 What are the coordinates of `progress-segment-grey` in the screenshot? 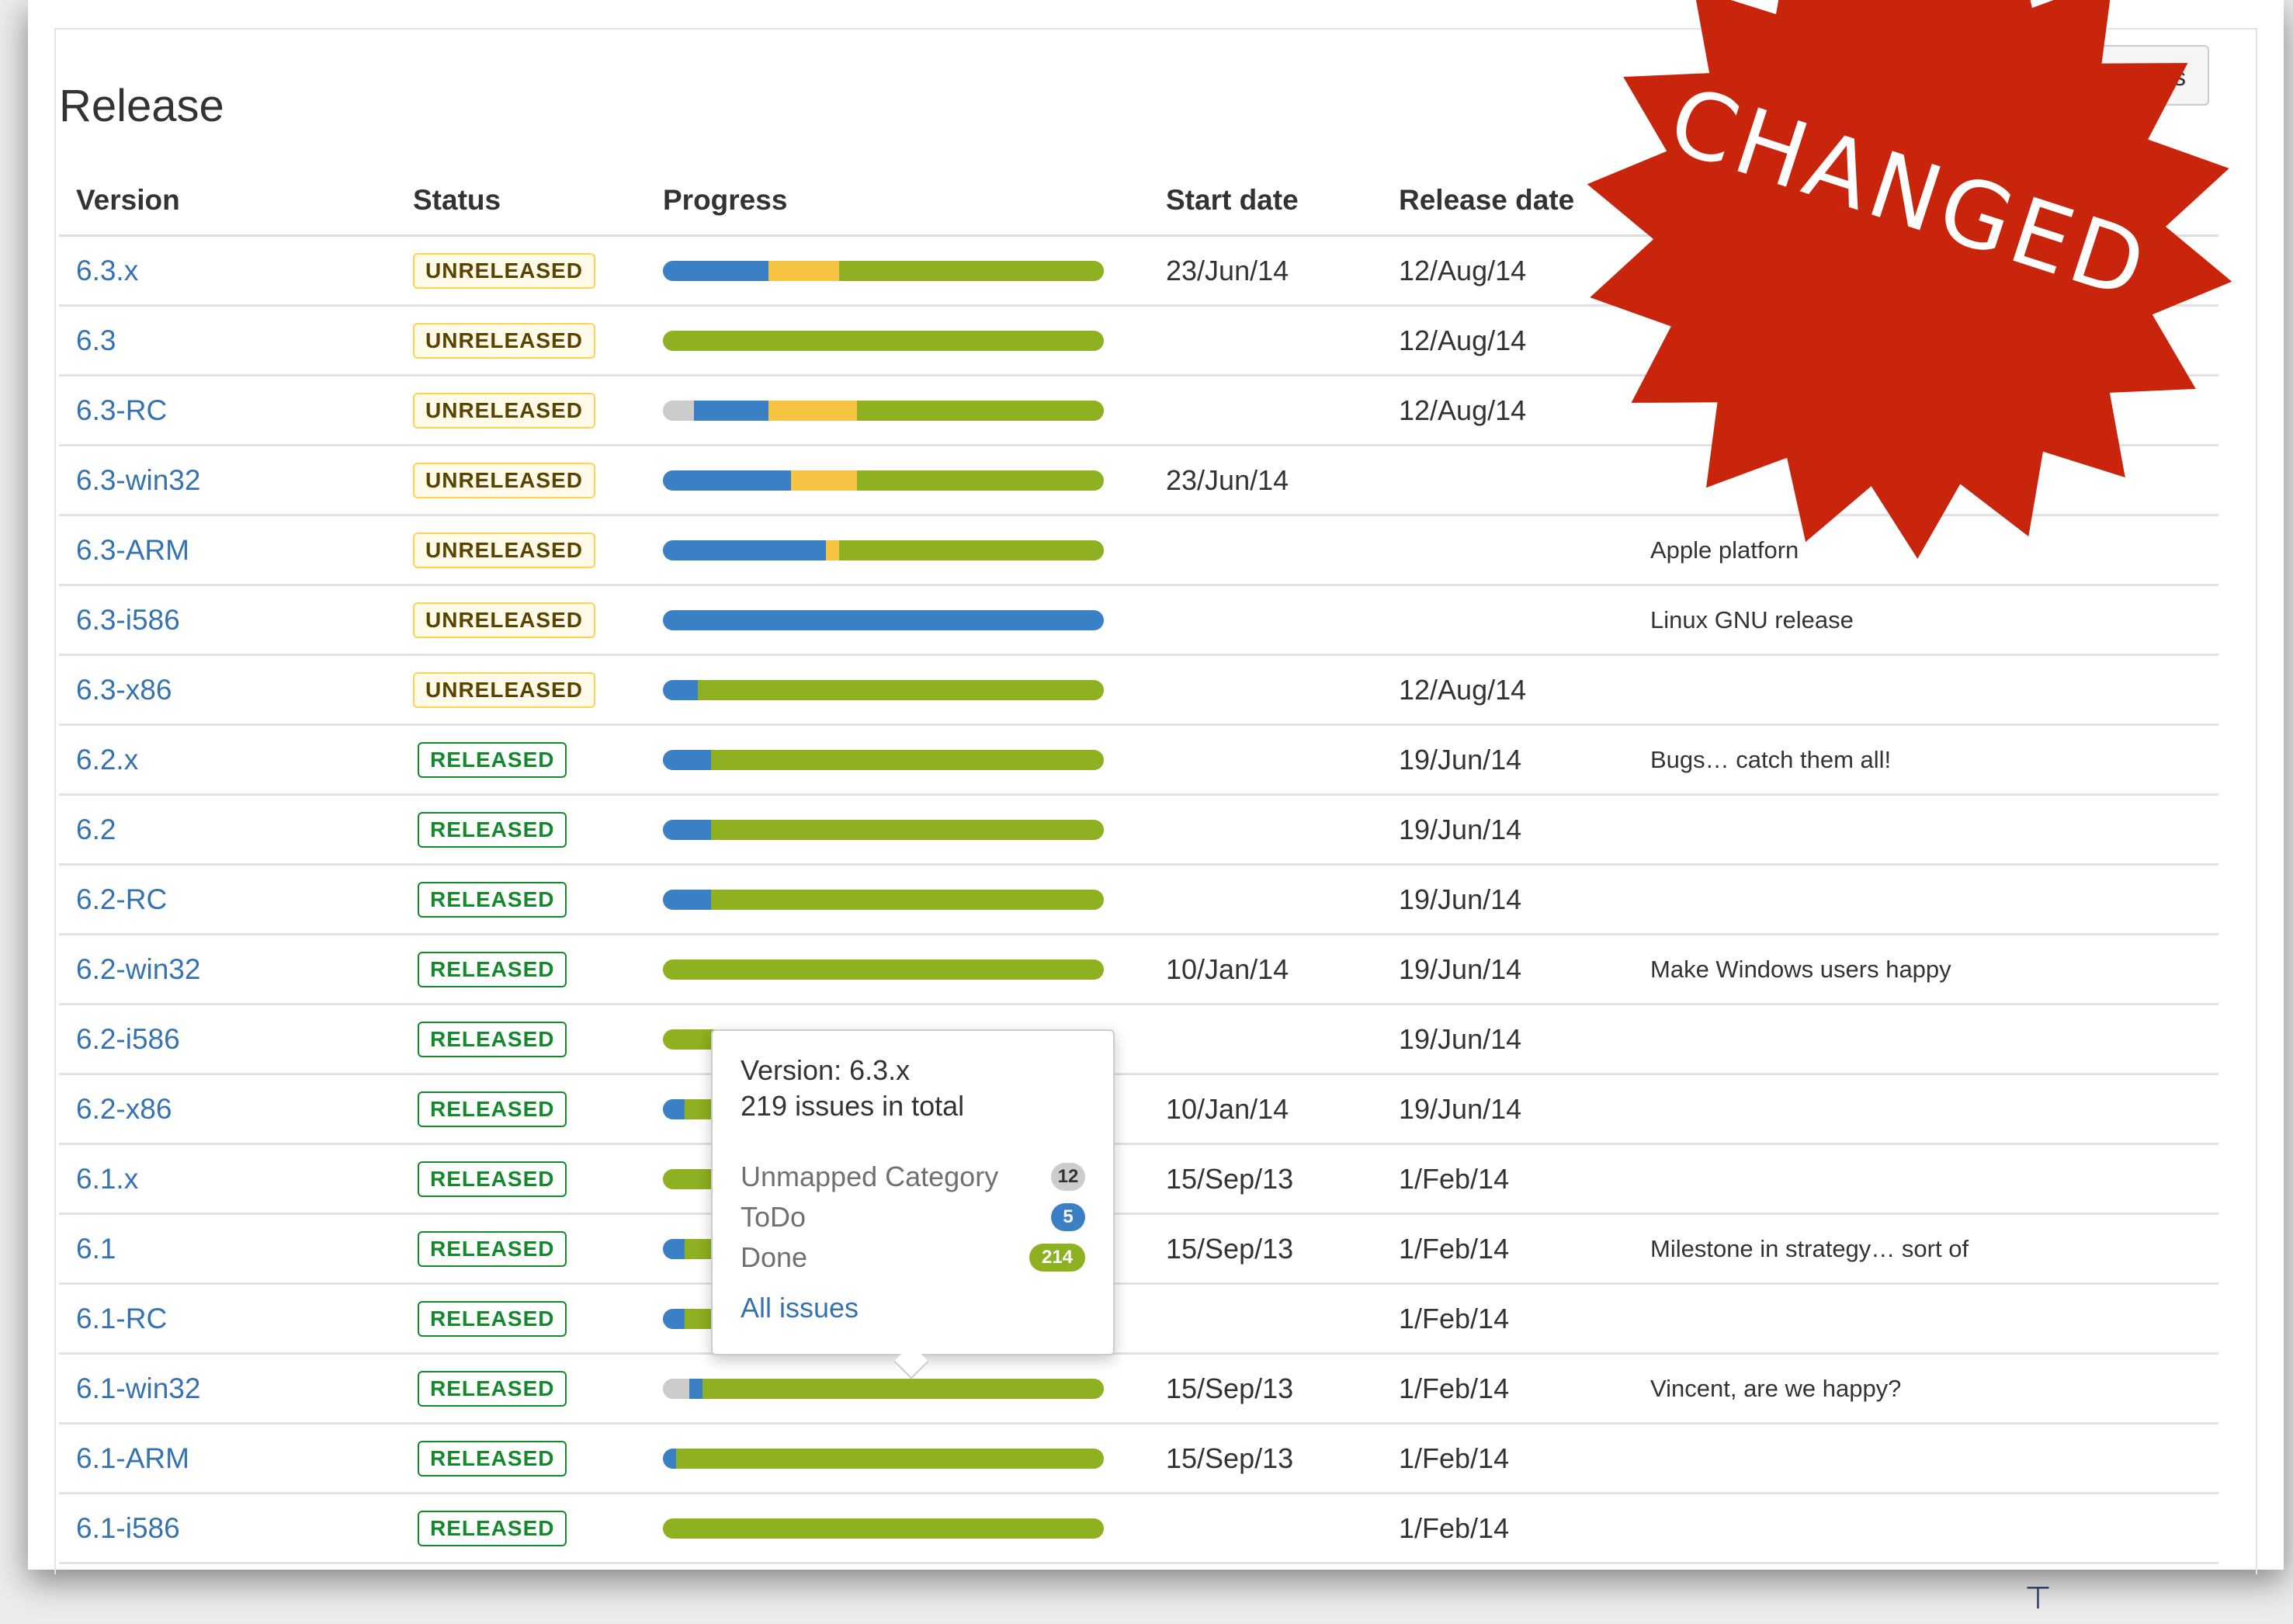 It's located at (678, 410).